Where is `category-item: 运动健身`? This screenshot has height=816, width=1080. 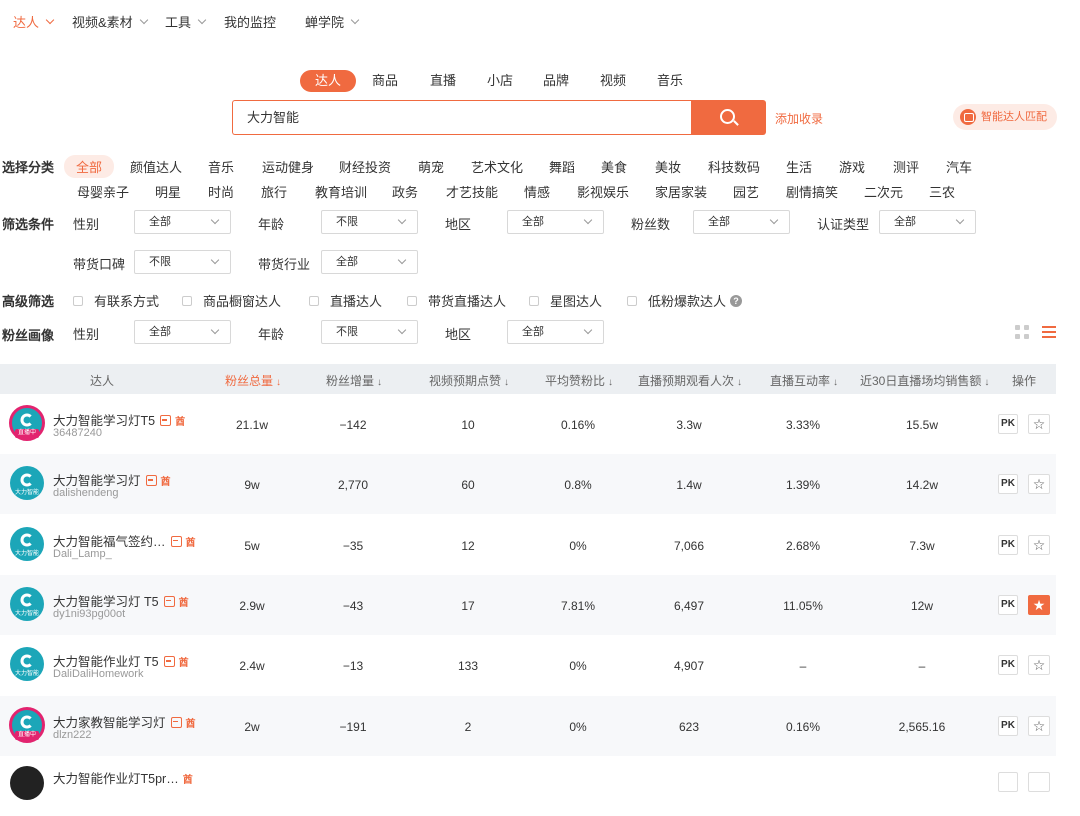
category-item: 运动健身 is located at coordinates (288, 166).